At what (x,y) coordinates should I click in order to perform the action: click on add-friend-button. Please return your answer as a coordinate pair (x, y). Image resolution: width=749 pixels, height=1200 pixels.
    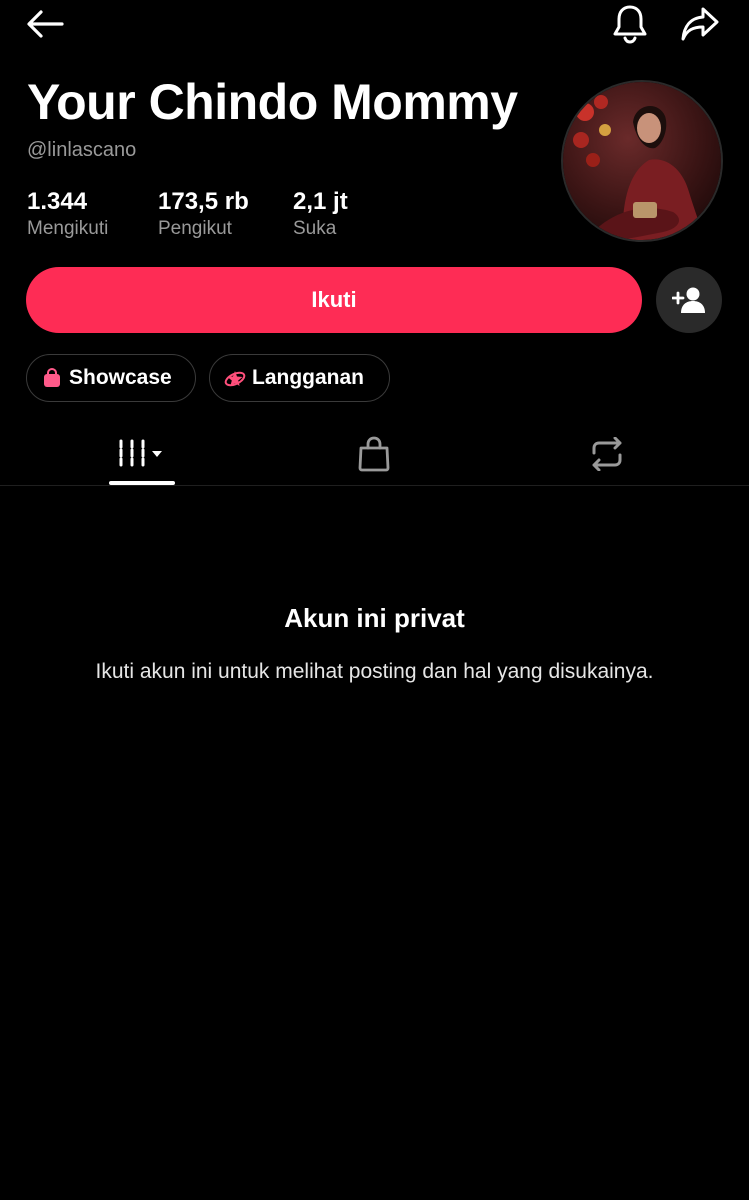
    Looking at the image, I should click on (689, 300).